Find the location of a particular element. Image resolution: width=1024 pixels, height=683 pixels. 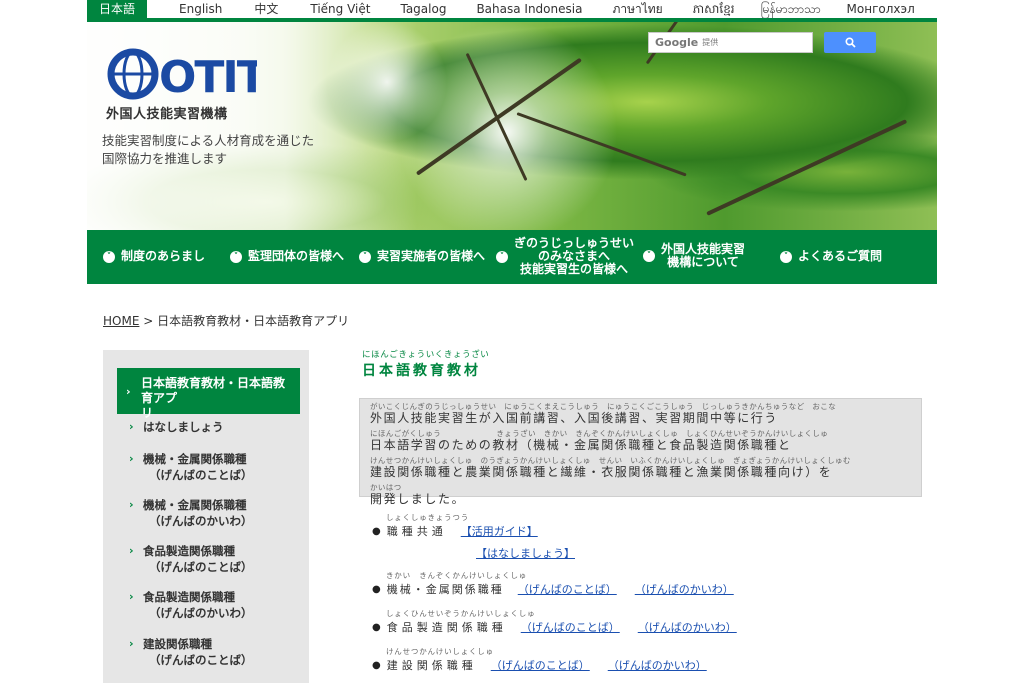

svg-text: OTIT is located at coordinates (208, 77).